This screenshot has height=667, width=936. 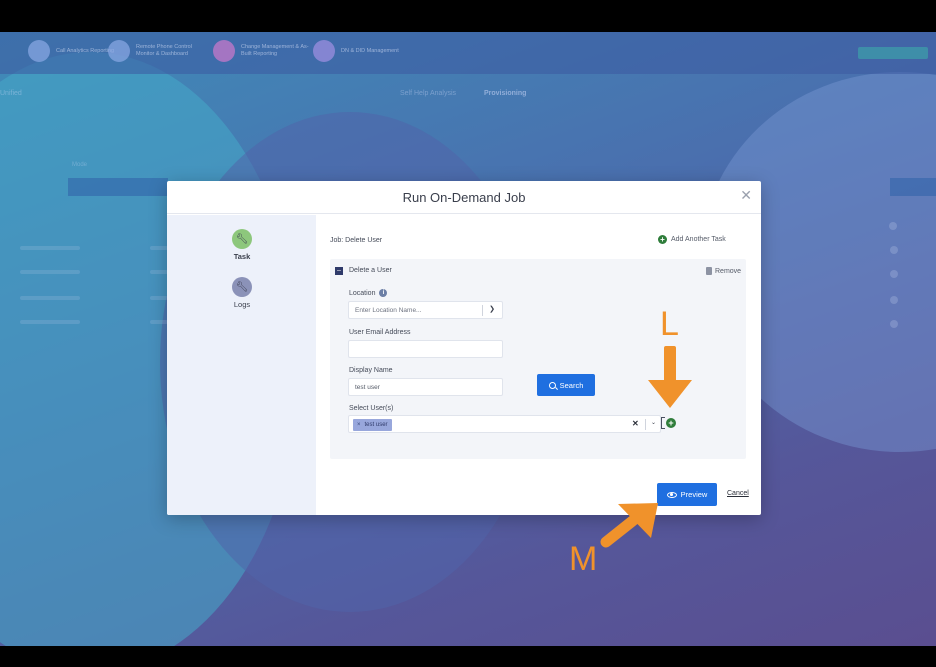 What do you see at coordinates (275, 50) in the screenshot?
I see `nav-item-label: Change Management & As-Built Reporting` at bounding box center [275, 50].